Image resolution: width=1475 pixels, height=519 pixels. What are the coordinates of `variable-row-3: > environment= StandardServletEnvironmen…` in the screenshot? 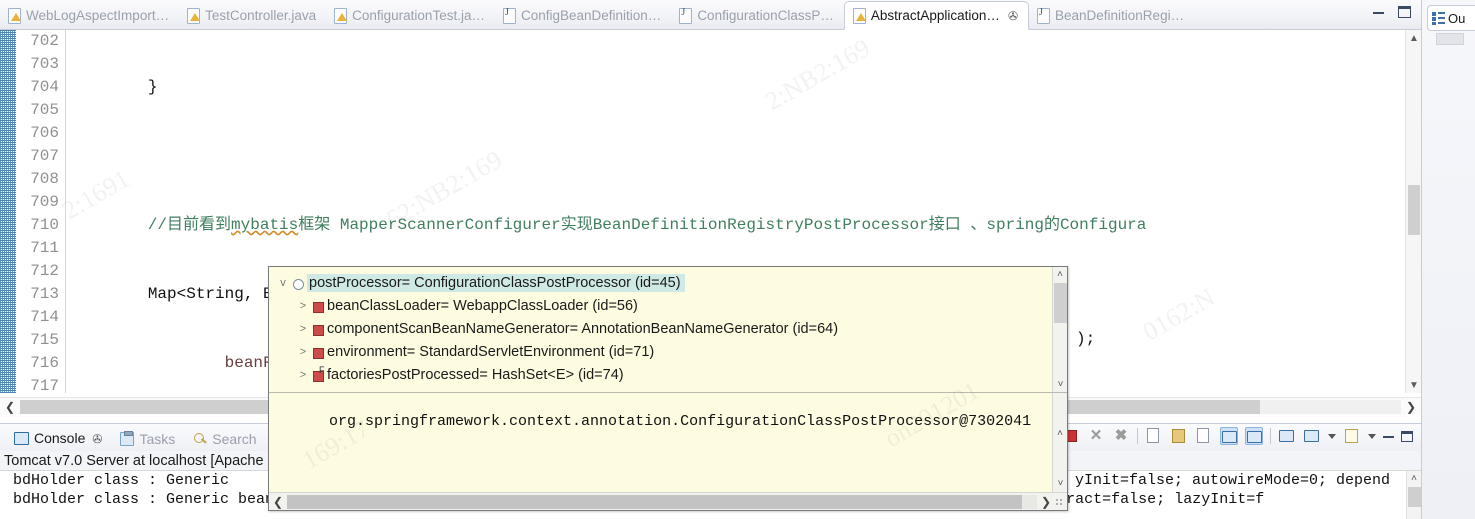 It's located at (668, 351).